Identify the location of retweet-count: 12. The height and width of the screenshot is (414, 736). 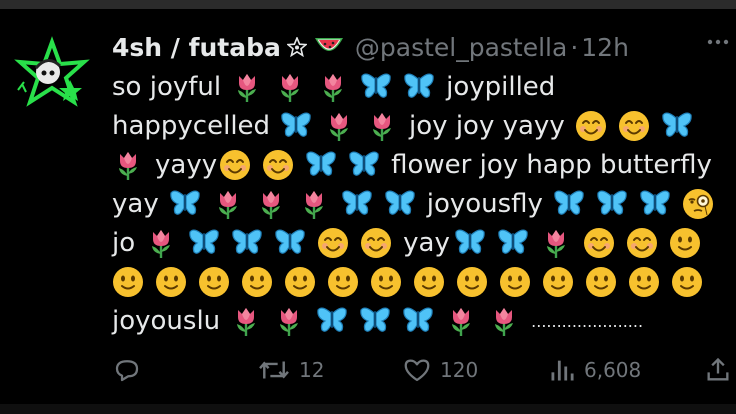
(312, 370).